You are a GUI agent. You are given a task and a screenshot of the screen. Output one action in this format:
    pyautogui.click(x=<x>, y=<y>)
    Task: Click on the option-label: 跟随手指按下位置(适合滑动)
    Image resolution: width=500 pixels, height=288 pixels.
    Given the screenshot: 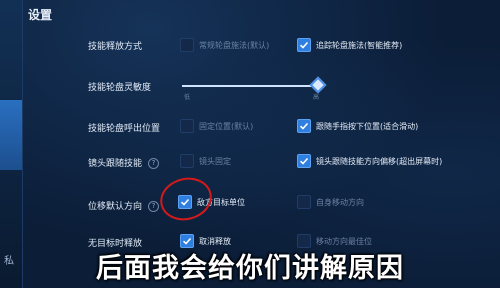 What is the action you would take?
    pyautogui.click(x=367, y=126)
    